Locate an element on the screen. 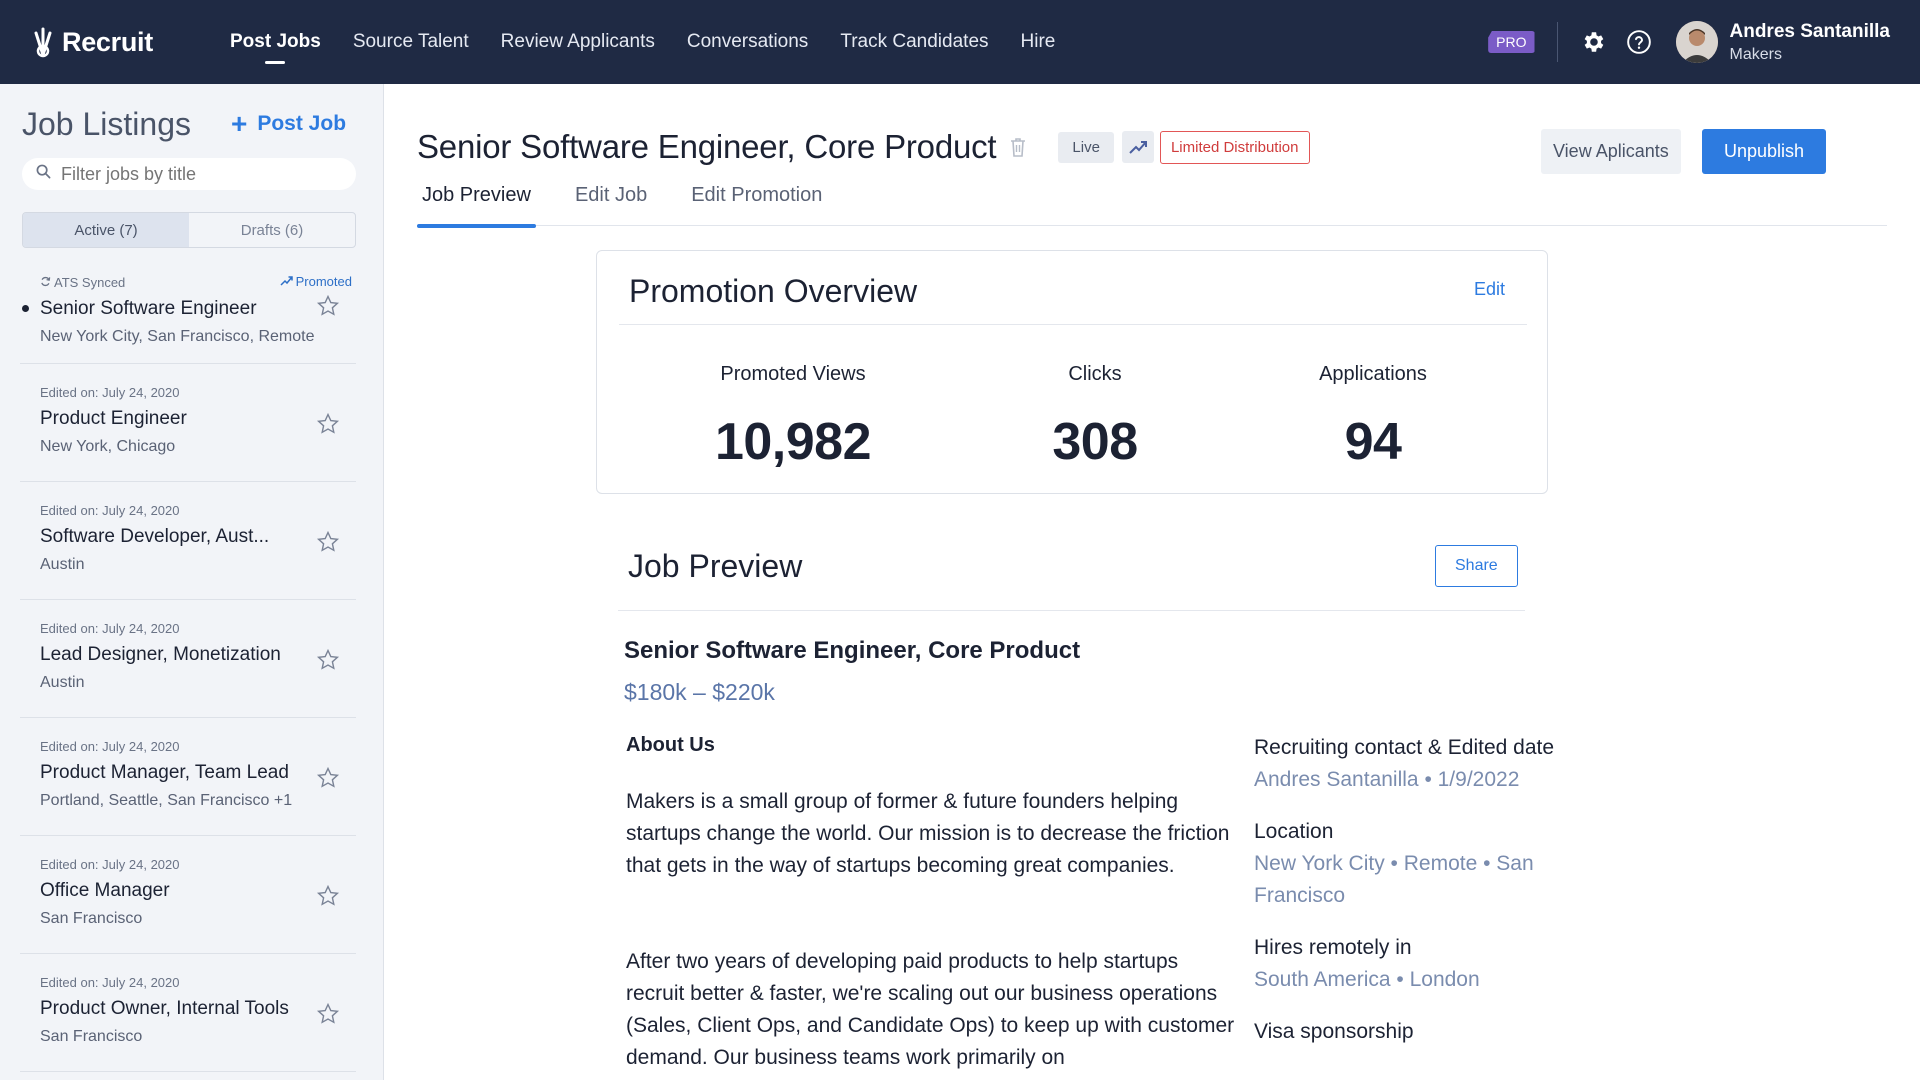 The image size is (1920, 1080). search-input is located at coordinates (201, 174).